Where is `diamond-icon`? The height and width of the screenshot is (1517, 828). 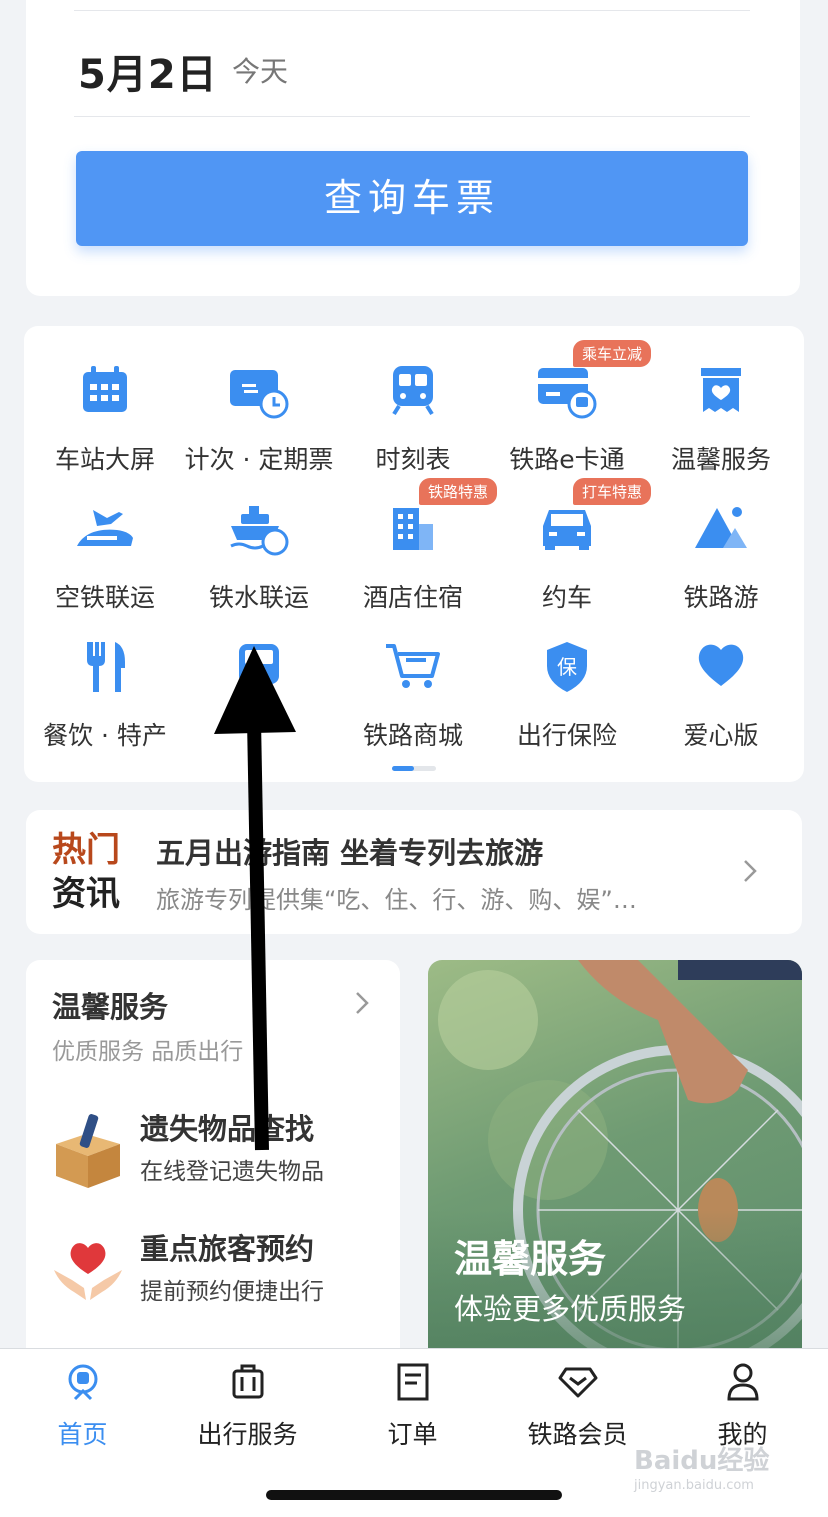 diamond-icon is located at coordinates (577, 1382).